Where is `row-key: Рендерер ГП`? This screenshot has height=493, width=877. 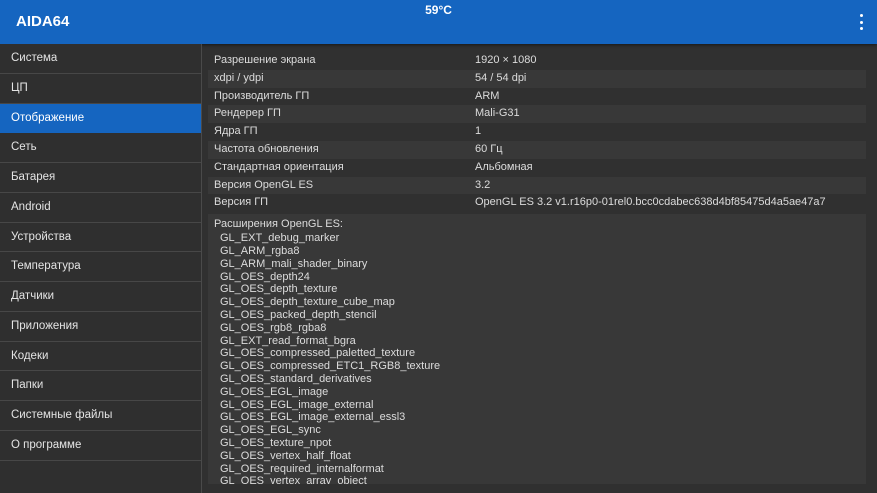 row-key: Рендерер ГП is located at coordinates (247, 113).